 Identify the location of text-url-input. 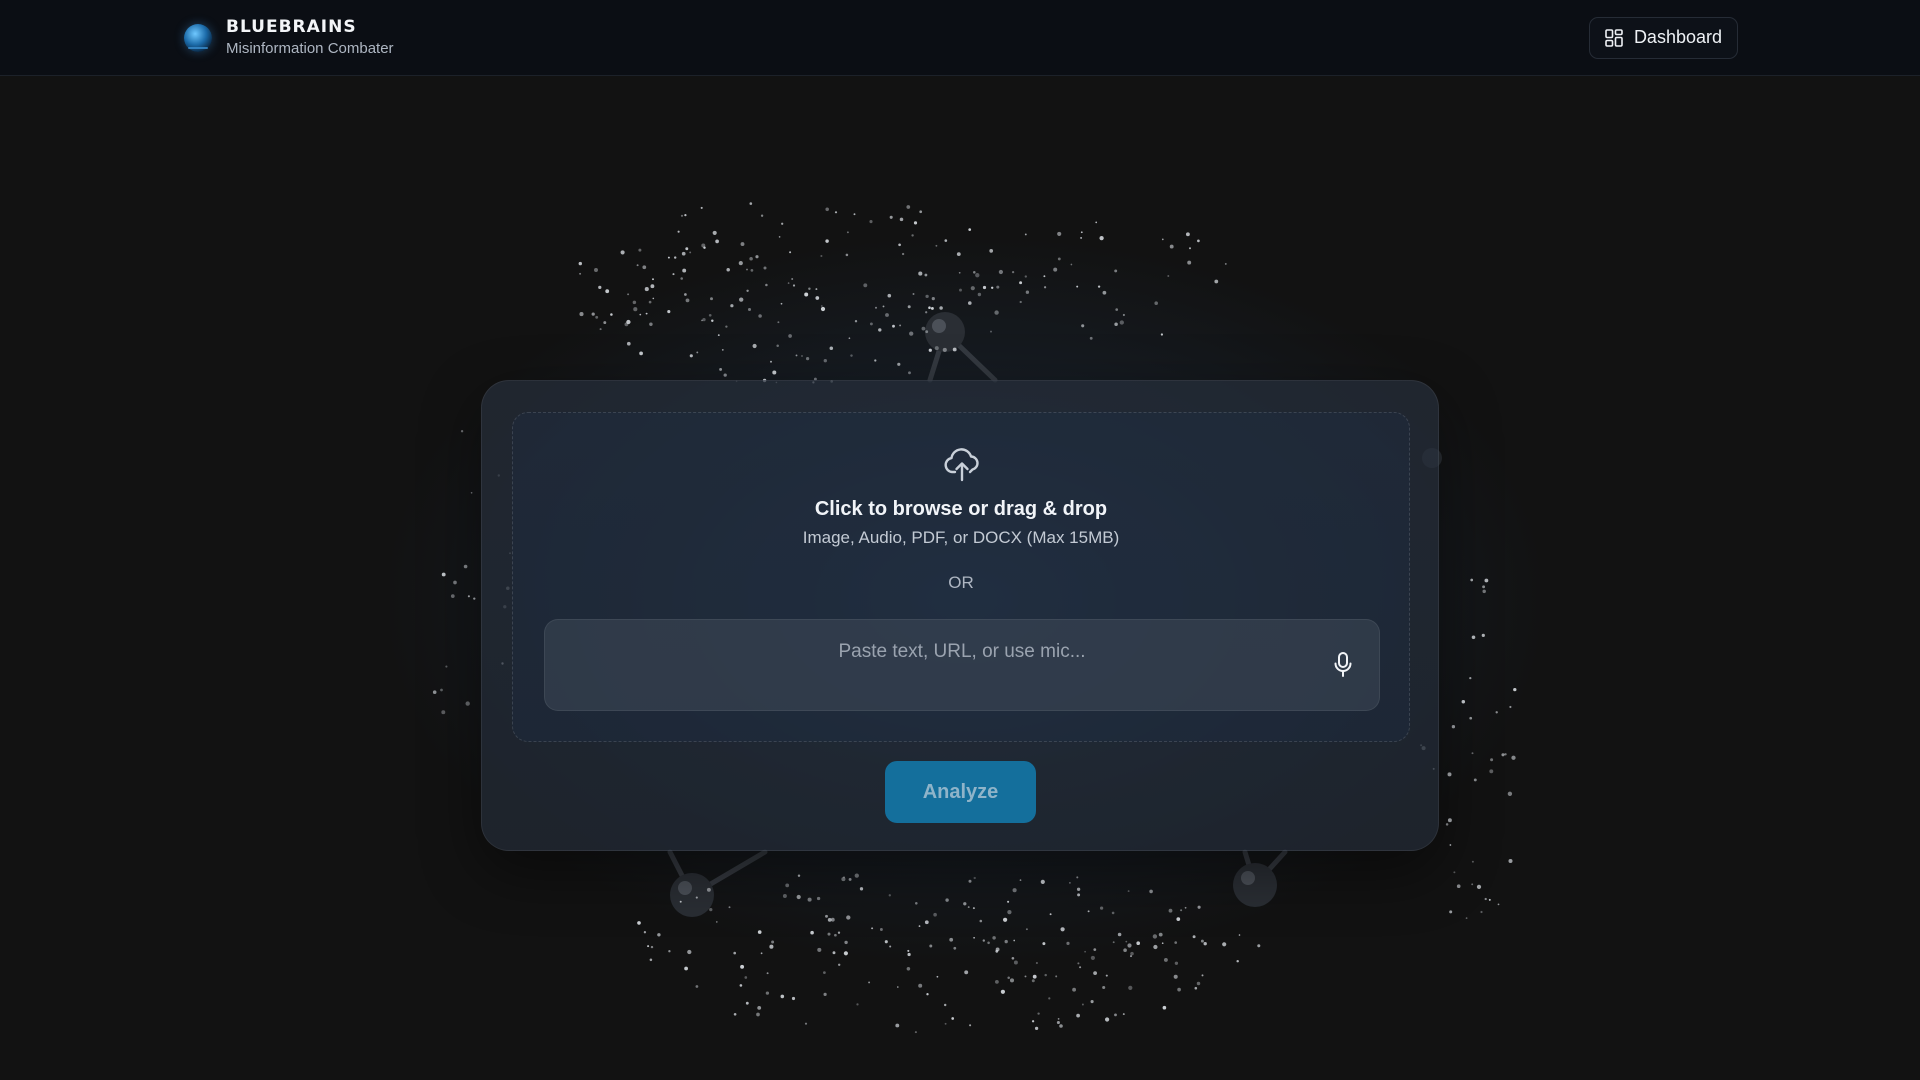
(962, 652).